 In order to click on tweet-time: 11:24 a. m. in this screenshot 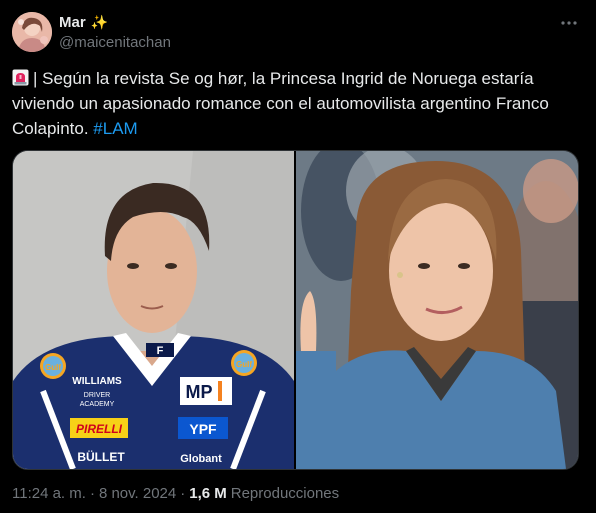, I will do `click(49, 493)`.